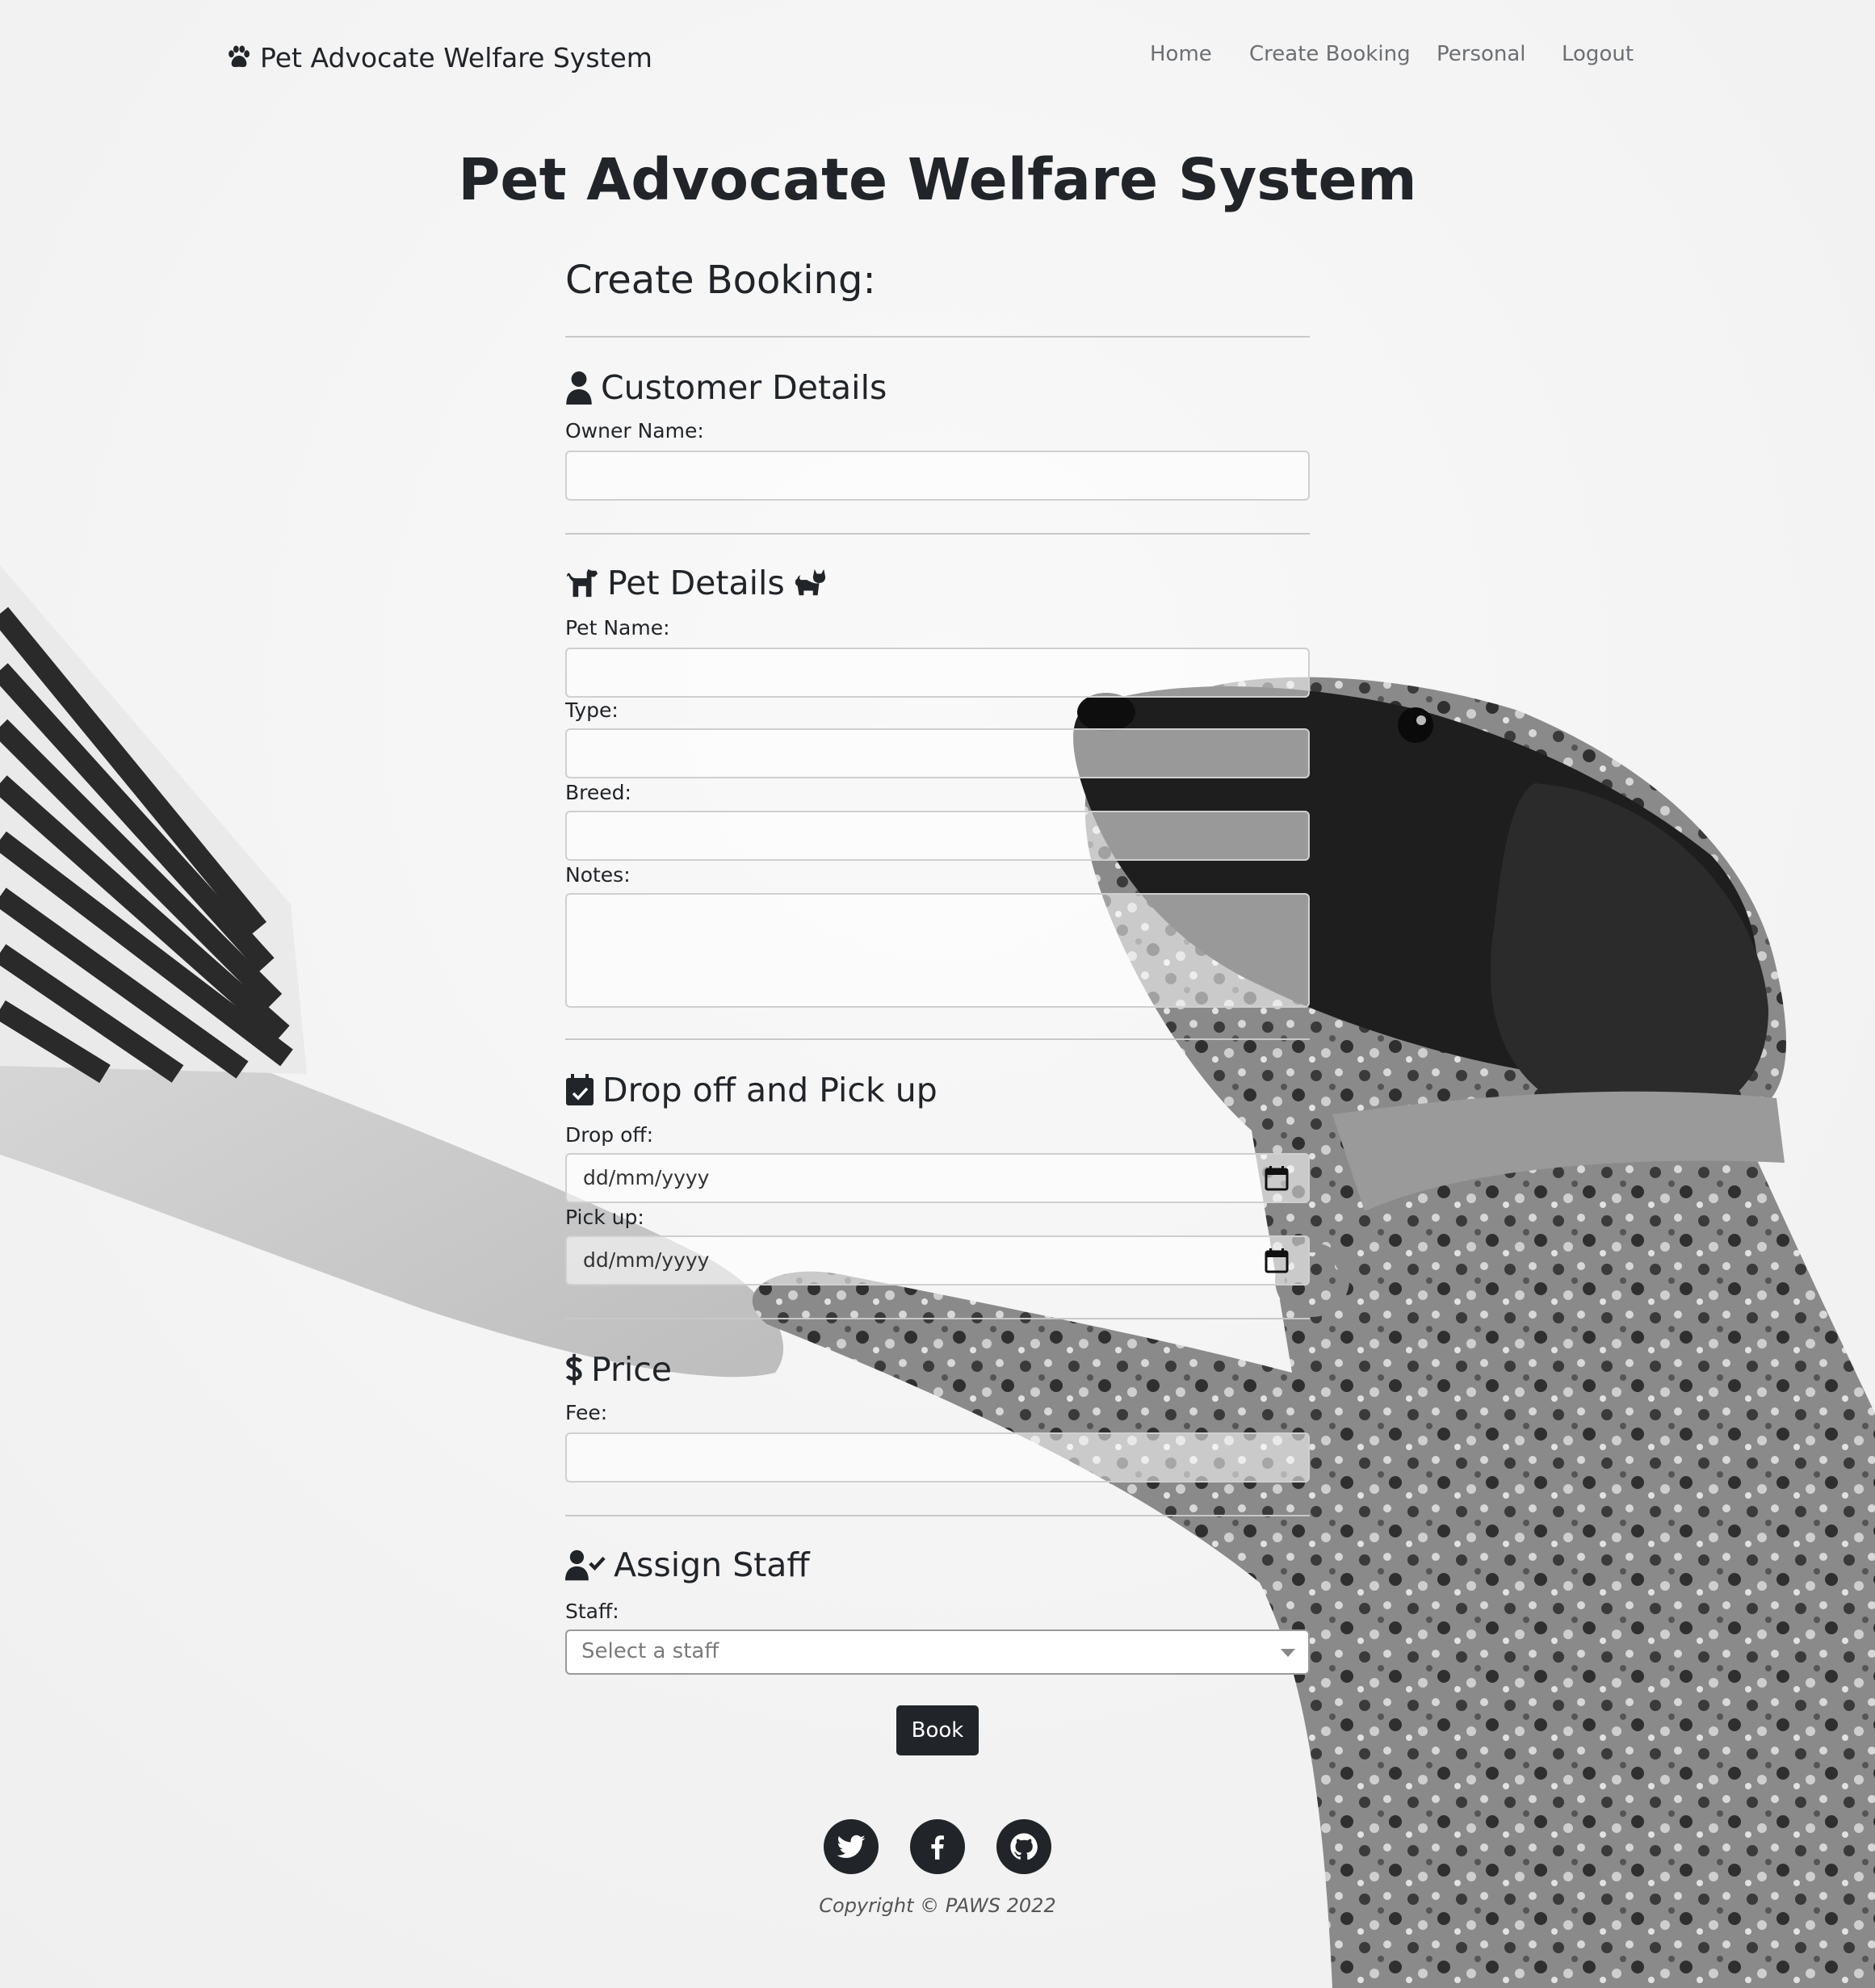 This screenshot has width=1875, height=1988. I want to click on dropoff-date-input: dd/mm/yyyy, so click(937, 1178).